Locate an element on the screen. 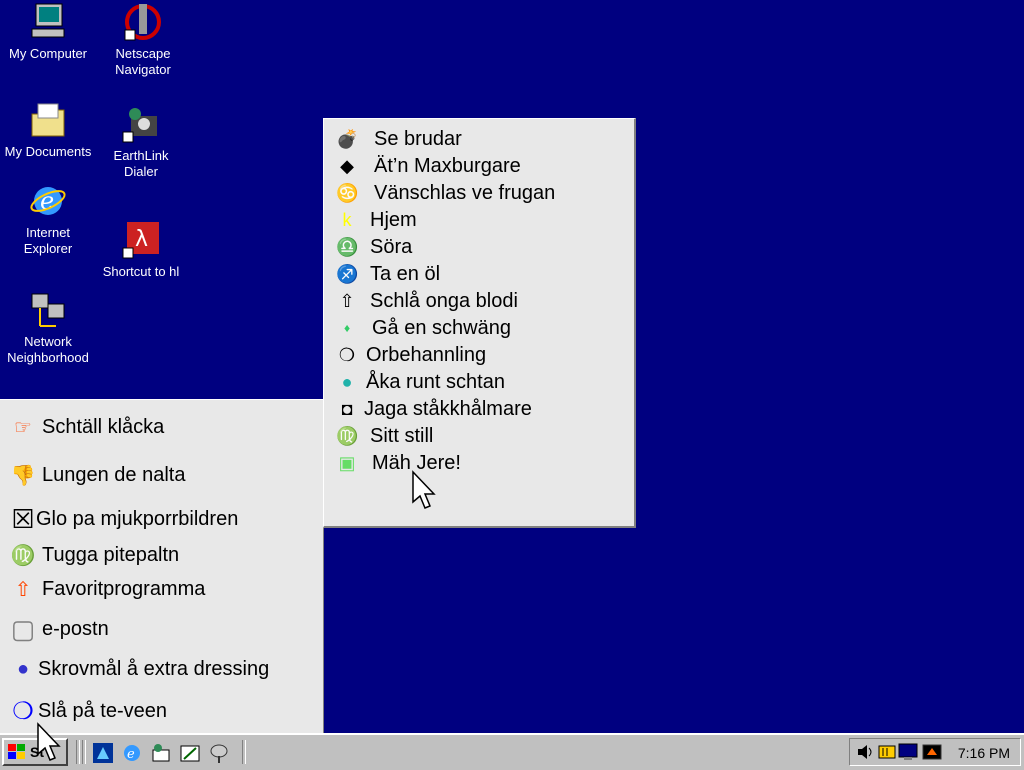  icon-label: My Computer is located at coordinates (48, 53).